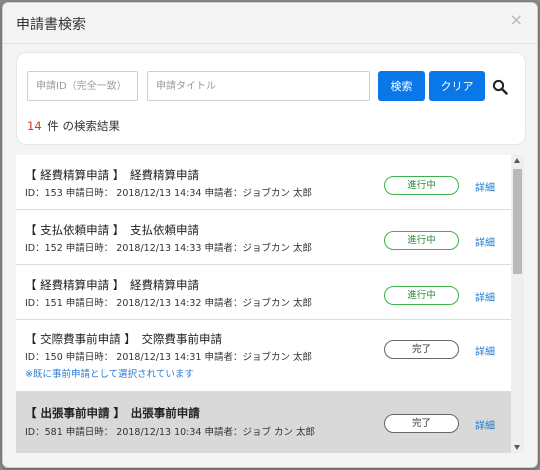 The height and width of the screenshot is (470, 540). I want to click on scroll-down-arrow-icon, so click(517, 447).